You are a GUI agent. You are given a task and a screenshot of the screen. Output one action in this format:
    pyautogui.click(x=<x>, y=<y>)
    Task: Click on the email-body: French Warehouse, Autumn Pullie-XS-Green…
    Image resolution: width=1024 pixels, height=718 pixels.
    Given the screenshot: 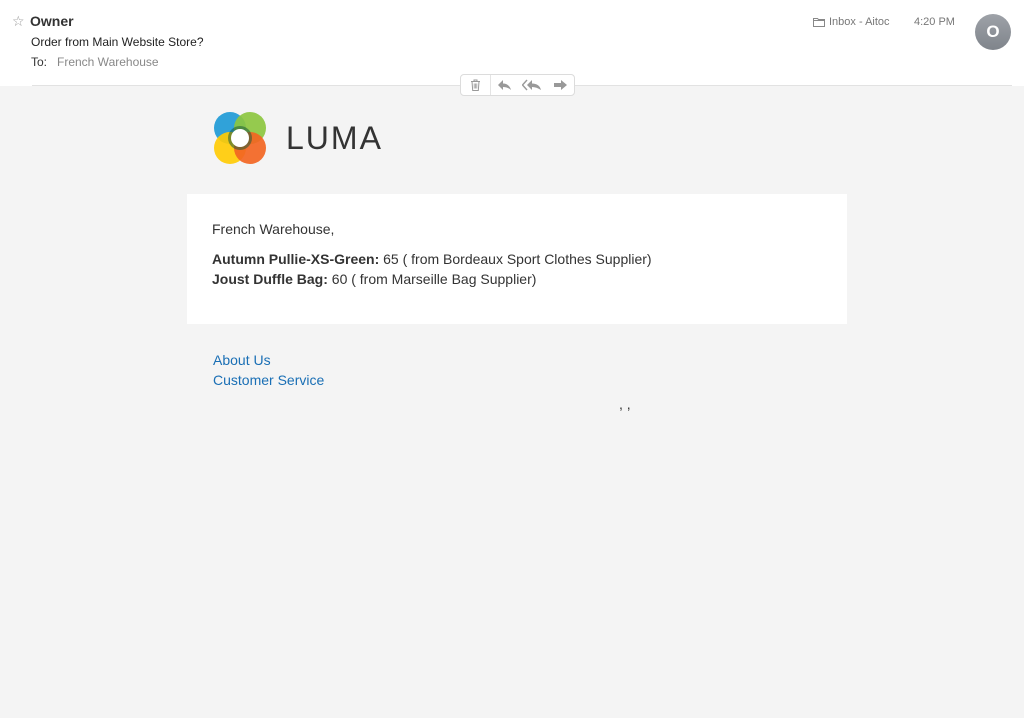 What is the action you would take?
    pyautogui.click(x=517, y=259)
    